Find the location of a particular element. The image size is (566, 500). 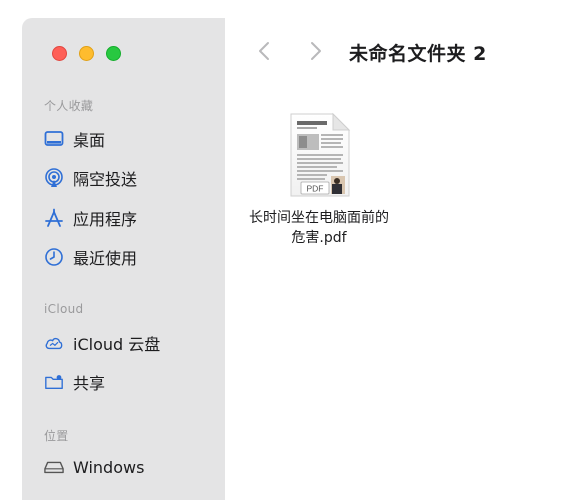

sidebar-section-locations-title: 位置 is located at coordinates (56, 436).